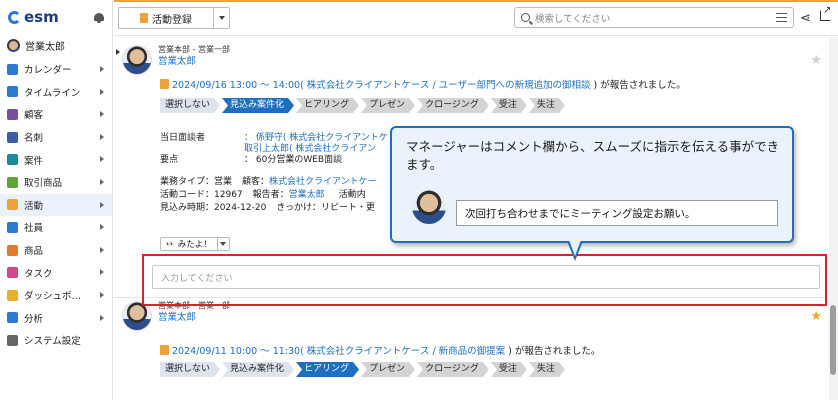  I want to click on user-name: 営業太郎, so click(45, 47).